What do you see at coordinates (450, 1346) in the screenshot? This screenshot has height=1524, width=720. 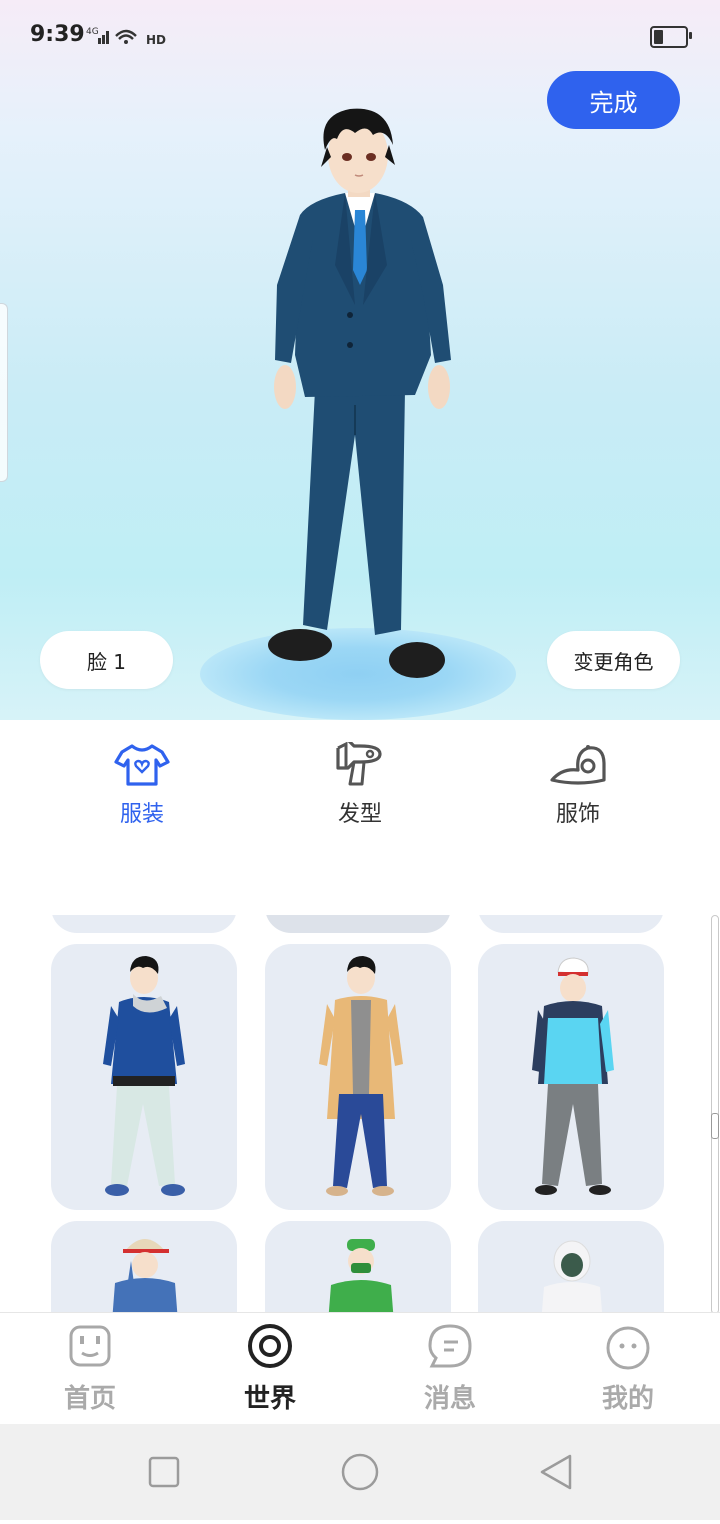 I see `message-icon` at bounding box center [450, 1346].